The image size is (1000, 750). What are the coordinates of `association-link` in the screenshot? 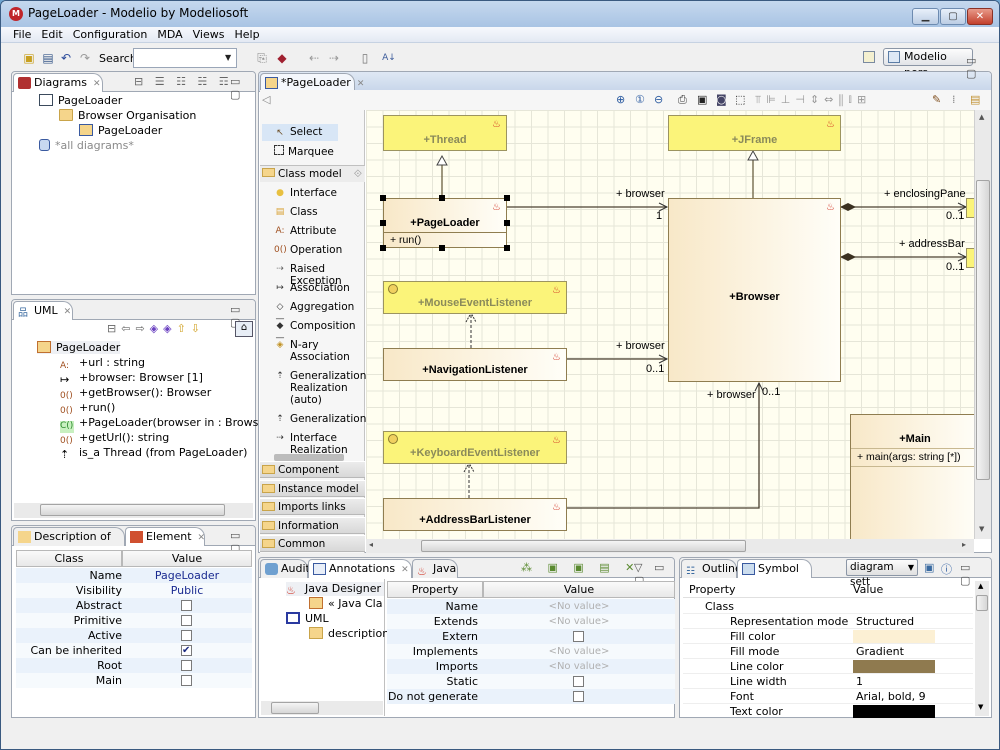 It's located at (663, 446).